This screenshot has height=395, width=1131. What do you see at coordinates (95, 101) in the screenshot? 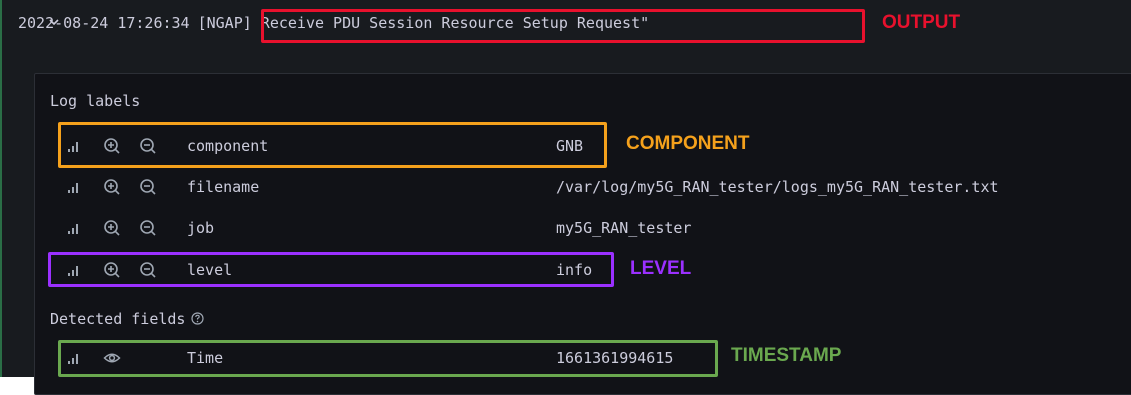
I see `log-labels-title: Log labels` at bounding box center [95, 101].